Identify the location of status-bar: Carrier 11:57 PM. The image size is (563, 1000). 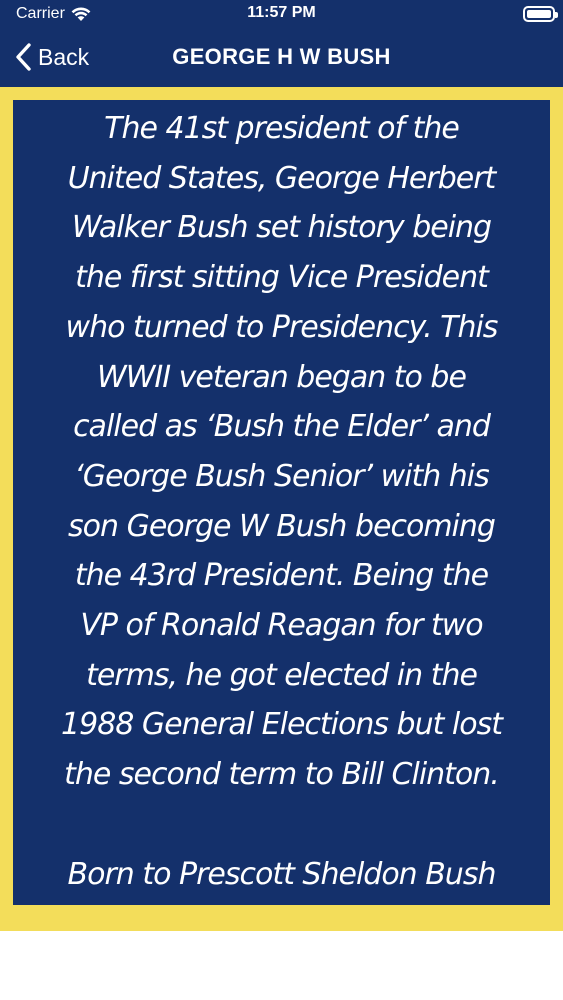
(281, 15).